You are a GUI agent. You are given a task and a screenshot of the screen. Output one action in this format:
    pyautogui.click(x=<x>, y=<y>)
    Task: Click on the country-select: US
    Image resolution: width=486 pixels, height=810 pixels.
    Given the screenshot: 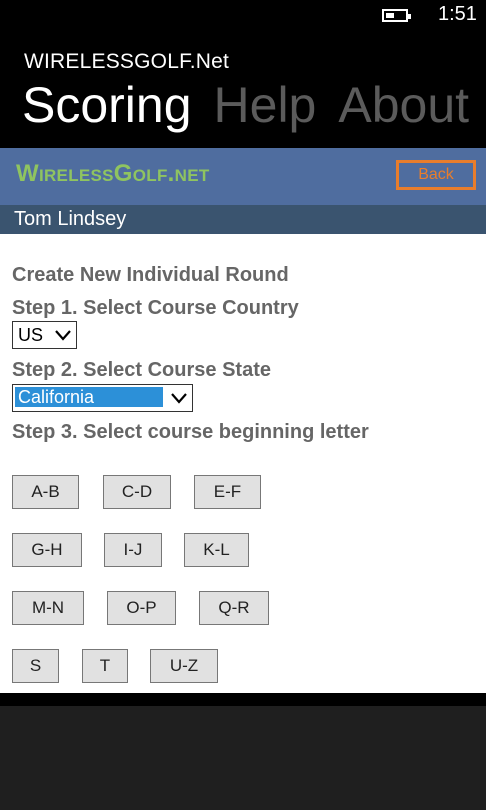 What is the action you would take?
    pyautogui.click(x=44, y=335)
    